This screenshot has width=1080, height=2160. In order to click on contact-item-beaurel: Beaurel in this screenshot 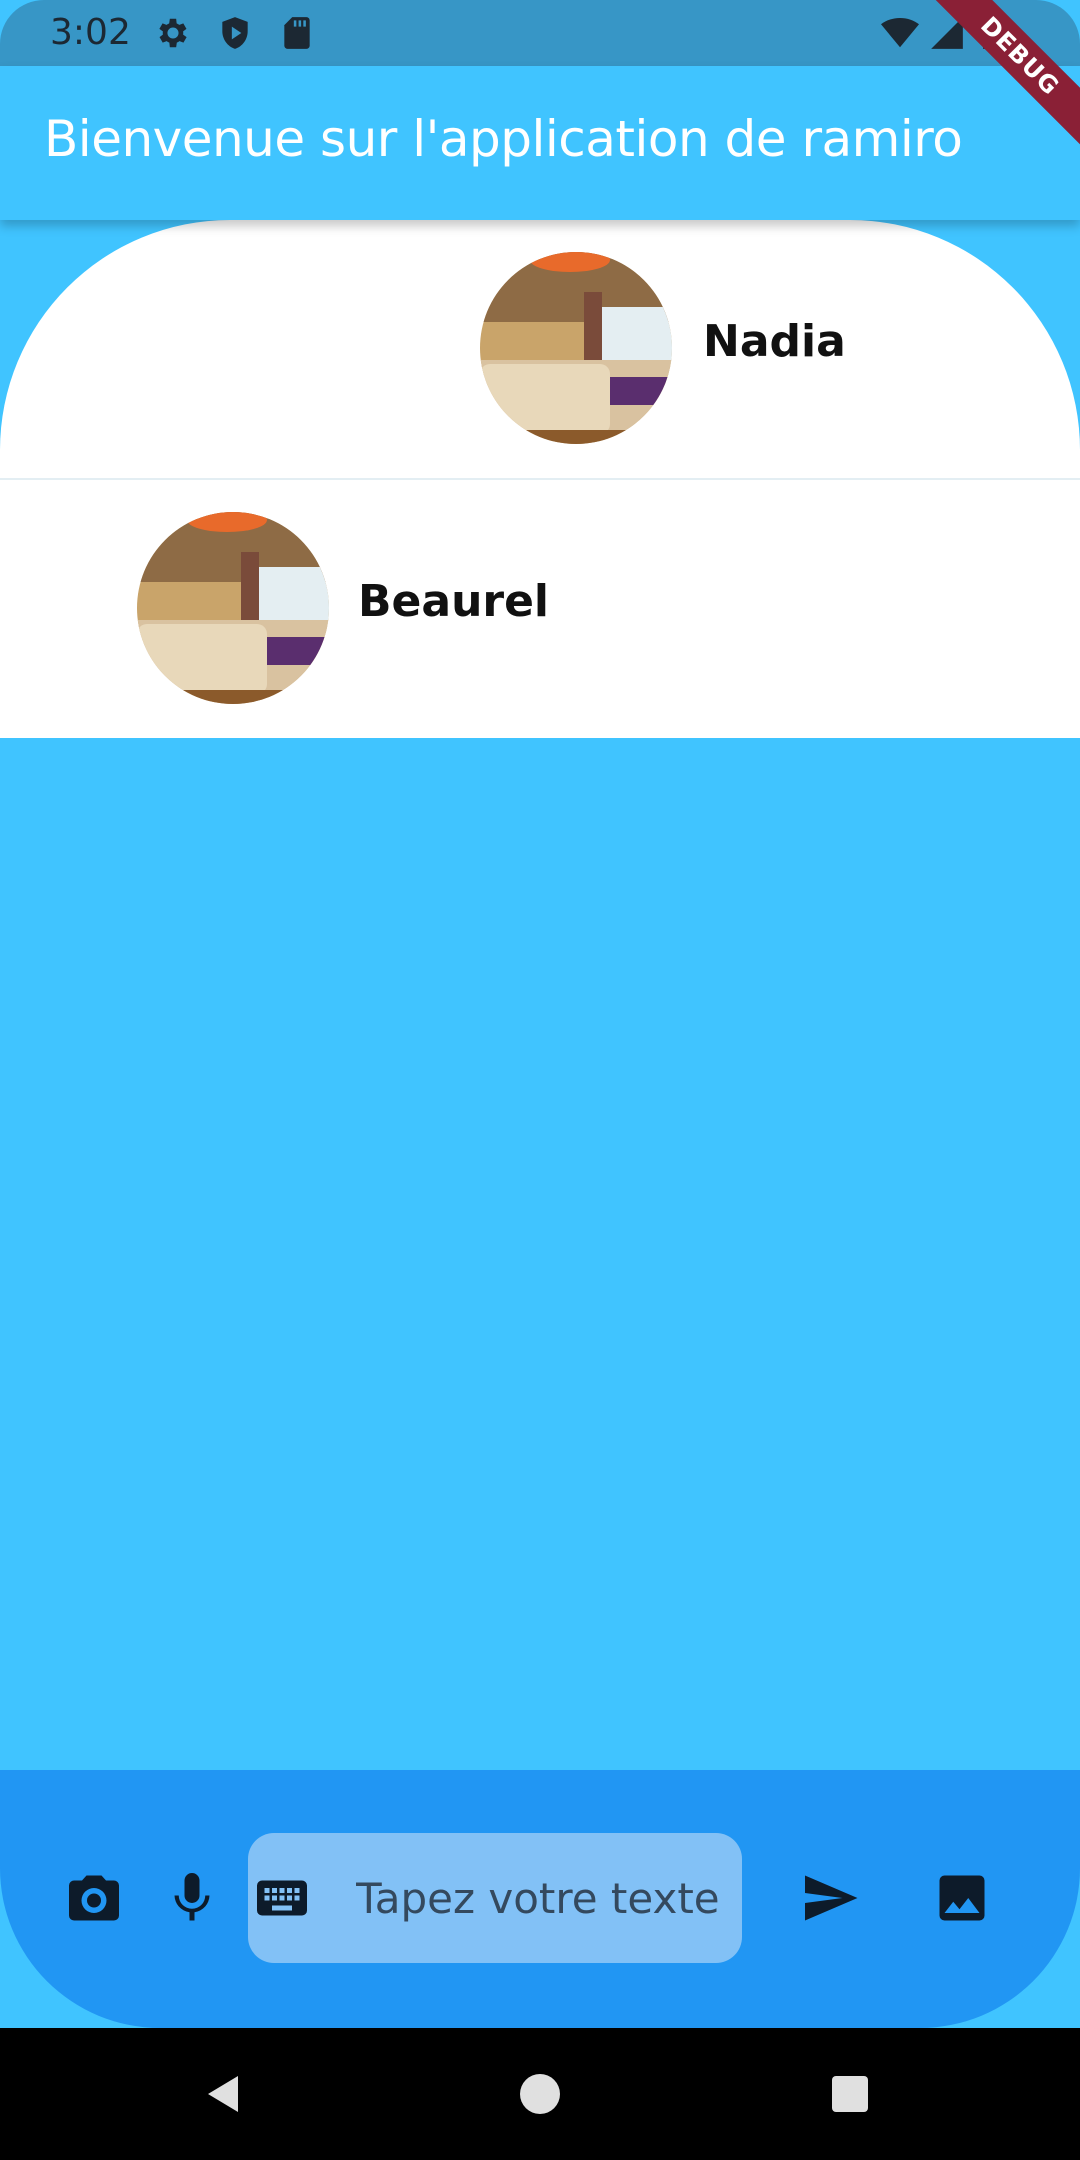, I will do `click(540, 608)`.